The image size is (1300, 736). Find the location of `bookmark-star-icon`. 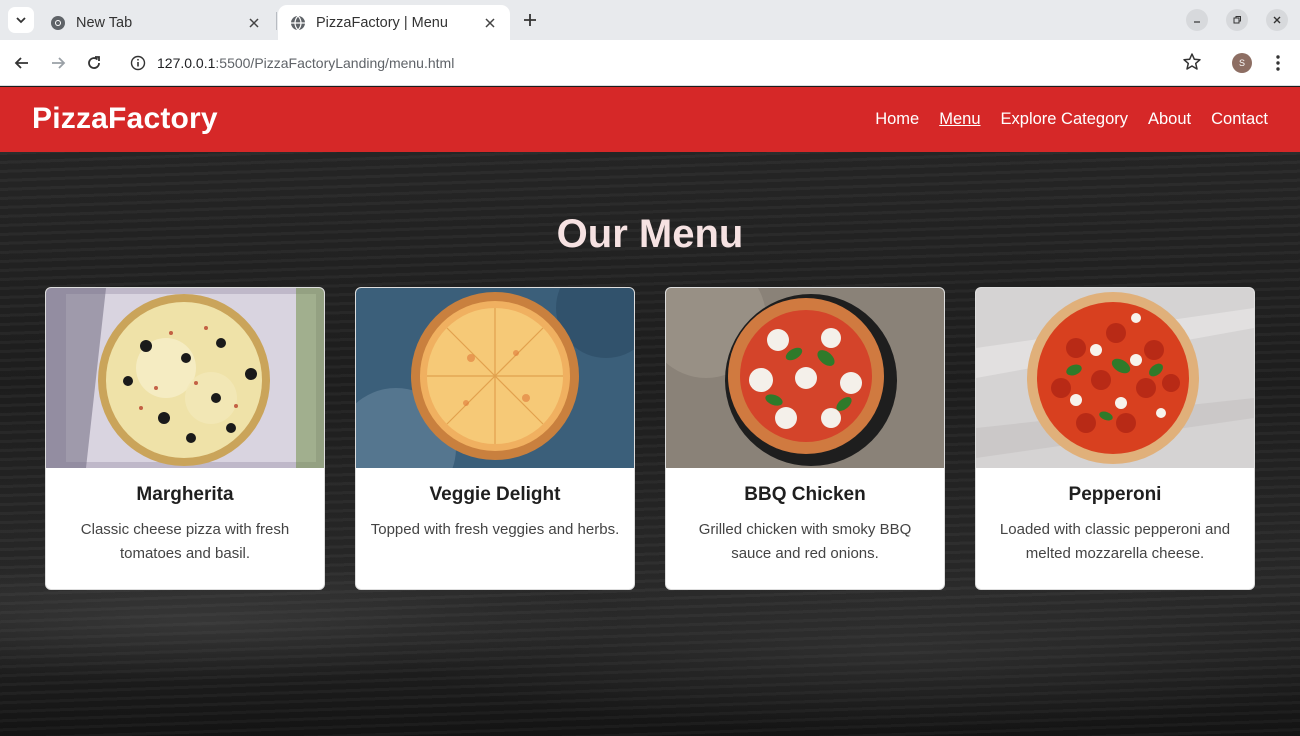

bookmark-star-icon is located at coordinates (1192, 62).